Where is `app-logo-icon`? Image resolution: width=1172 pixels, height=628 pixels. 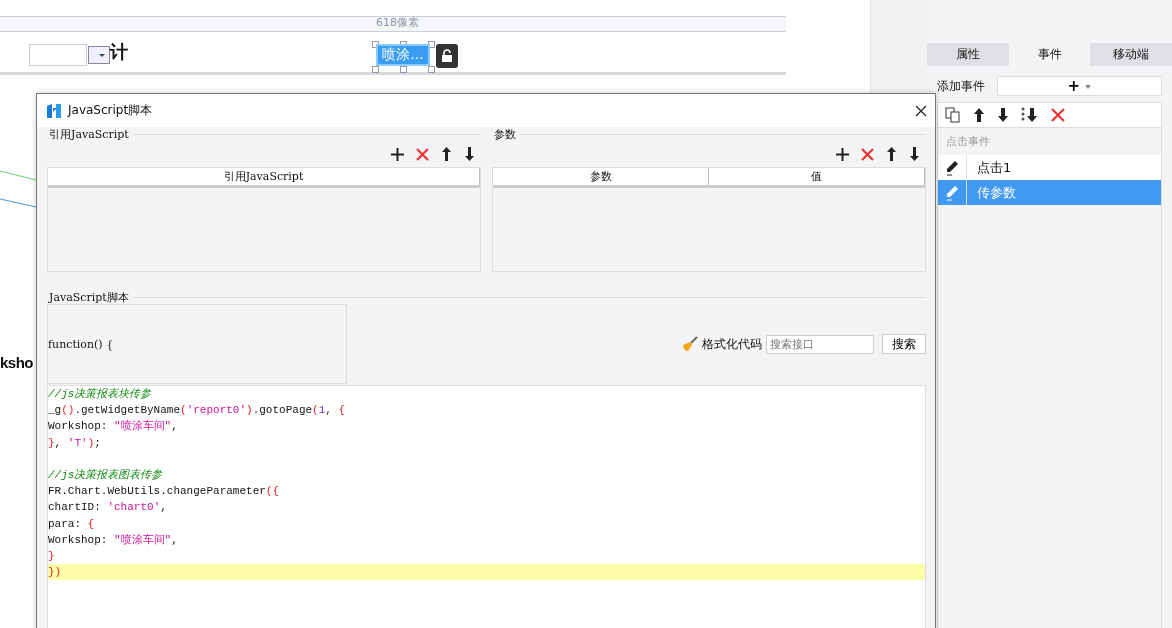
app-logo-icon is located at coordinates (54, 110).